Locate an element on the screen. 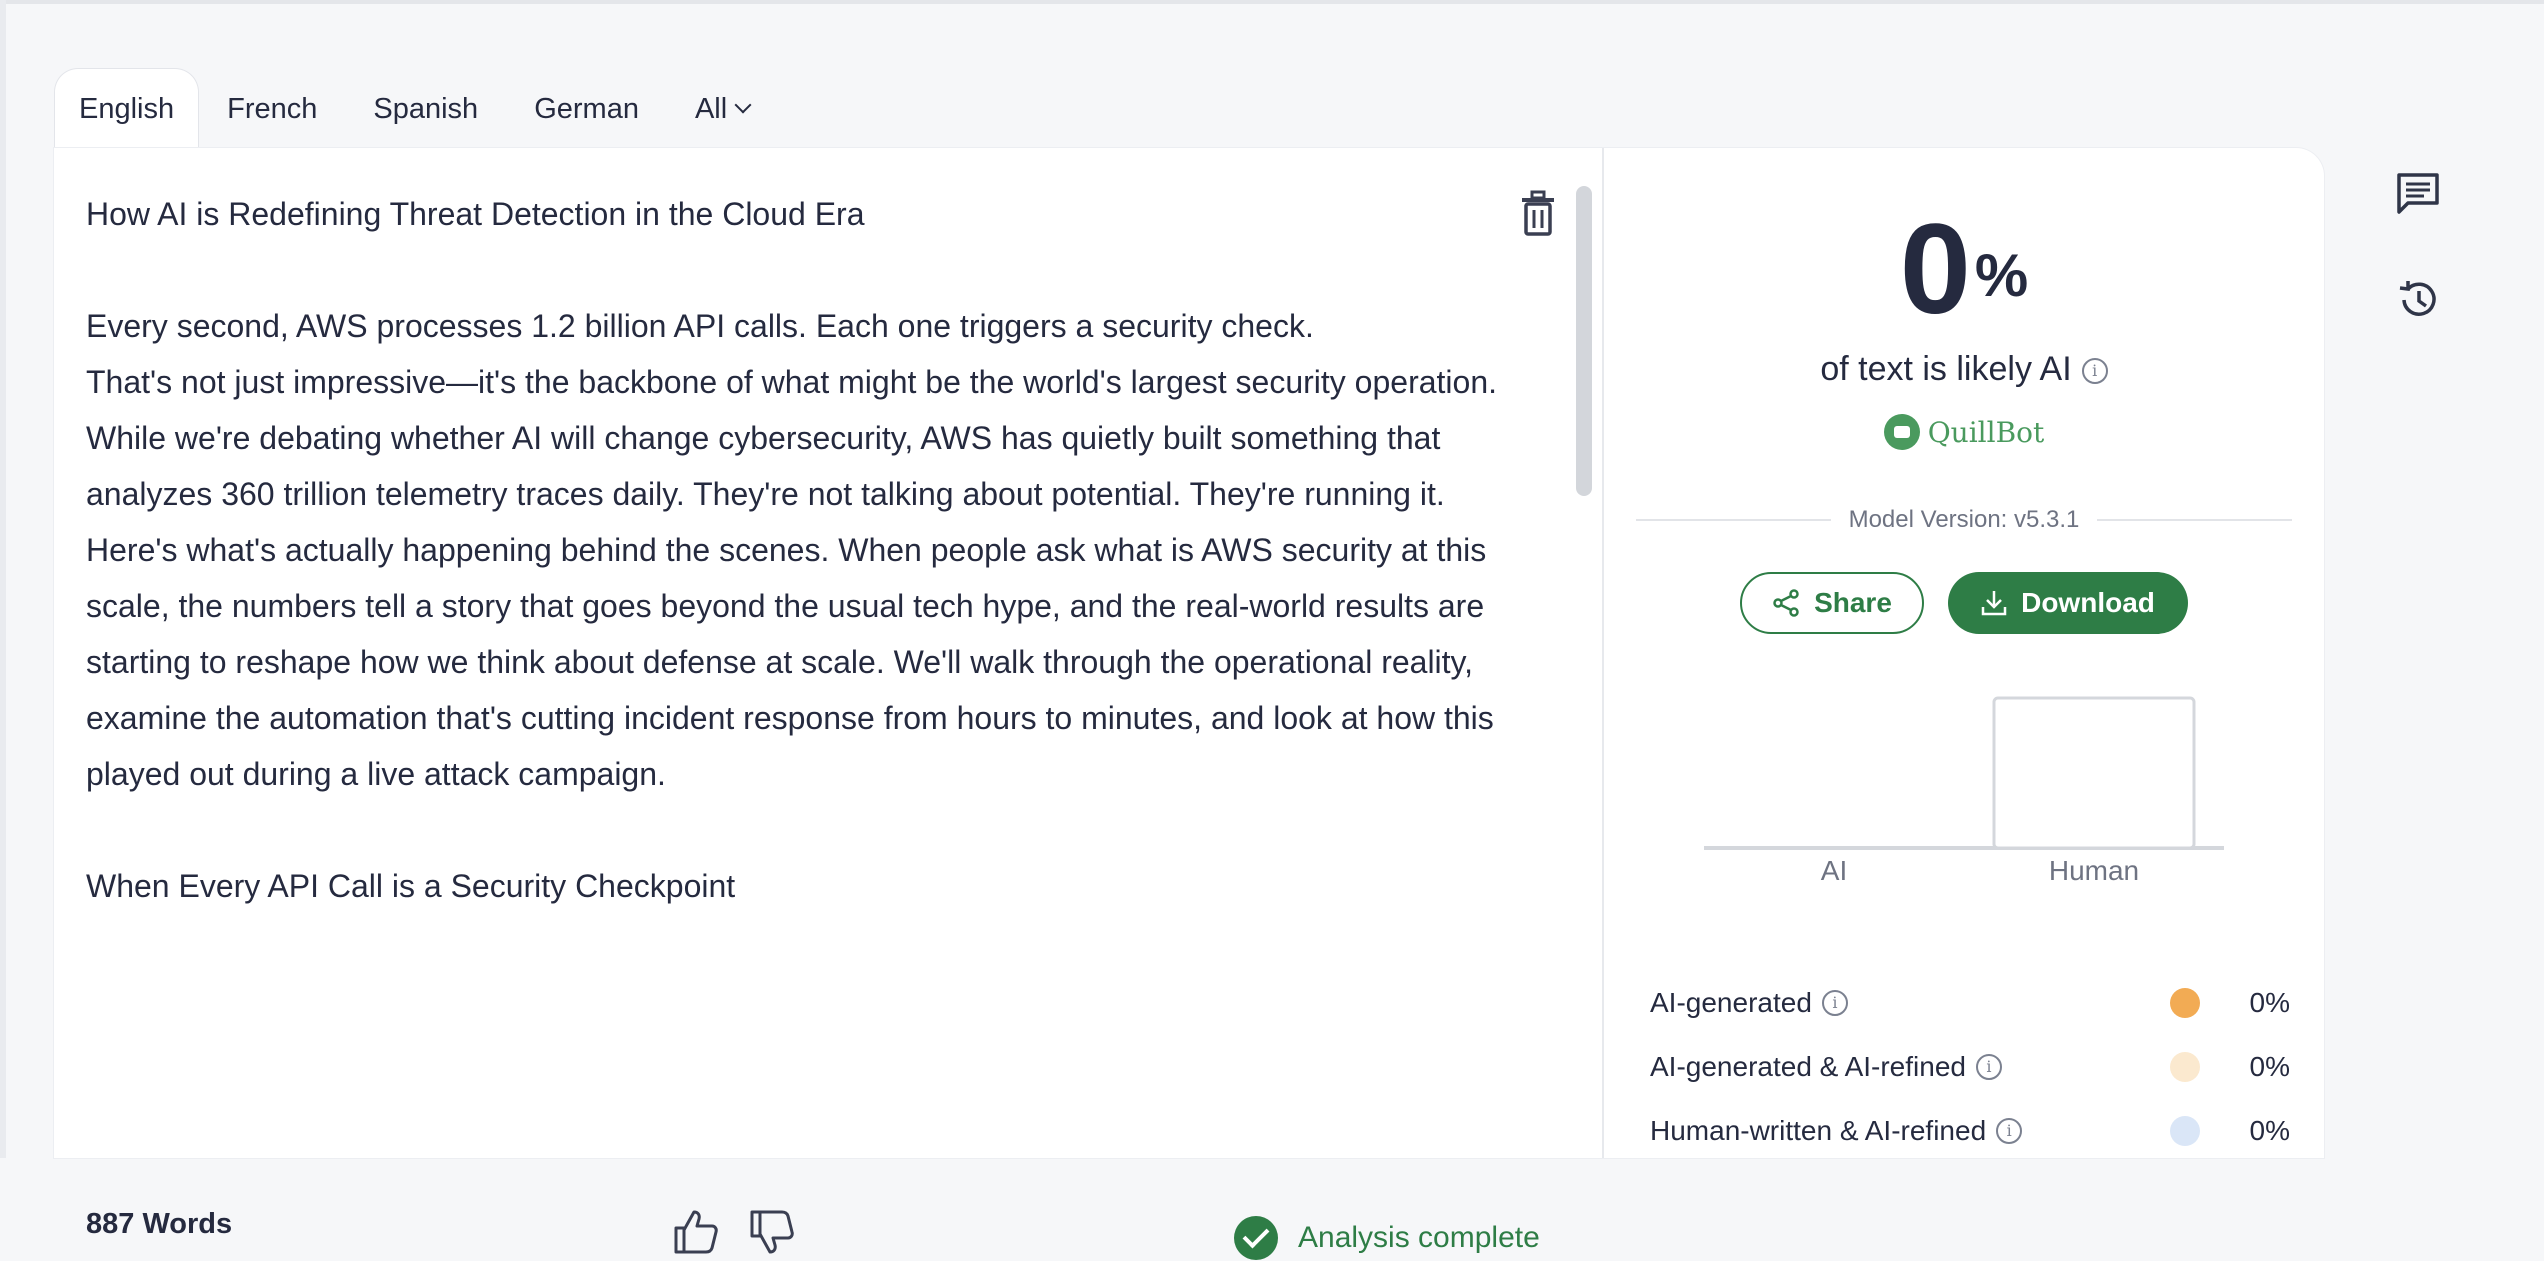 The height and width of the screenshot is (1261, 2544). tab-label: German is located at coordinates (586, 108).